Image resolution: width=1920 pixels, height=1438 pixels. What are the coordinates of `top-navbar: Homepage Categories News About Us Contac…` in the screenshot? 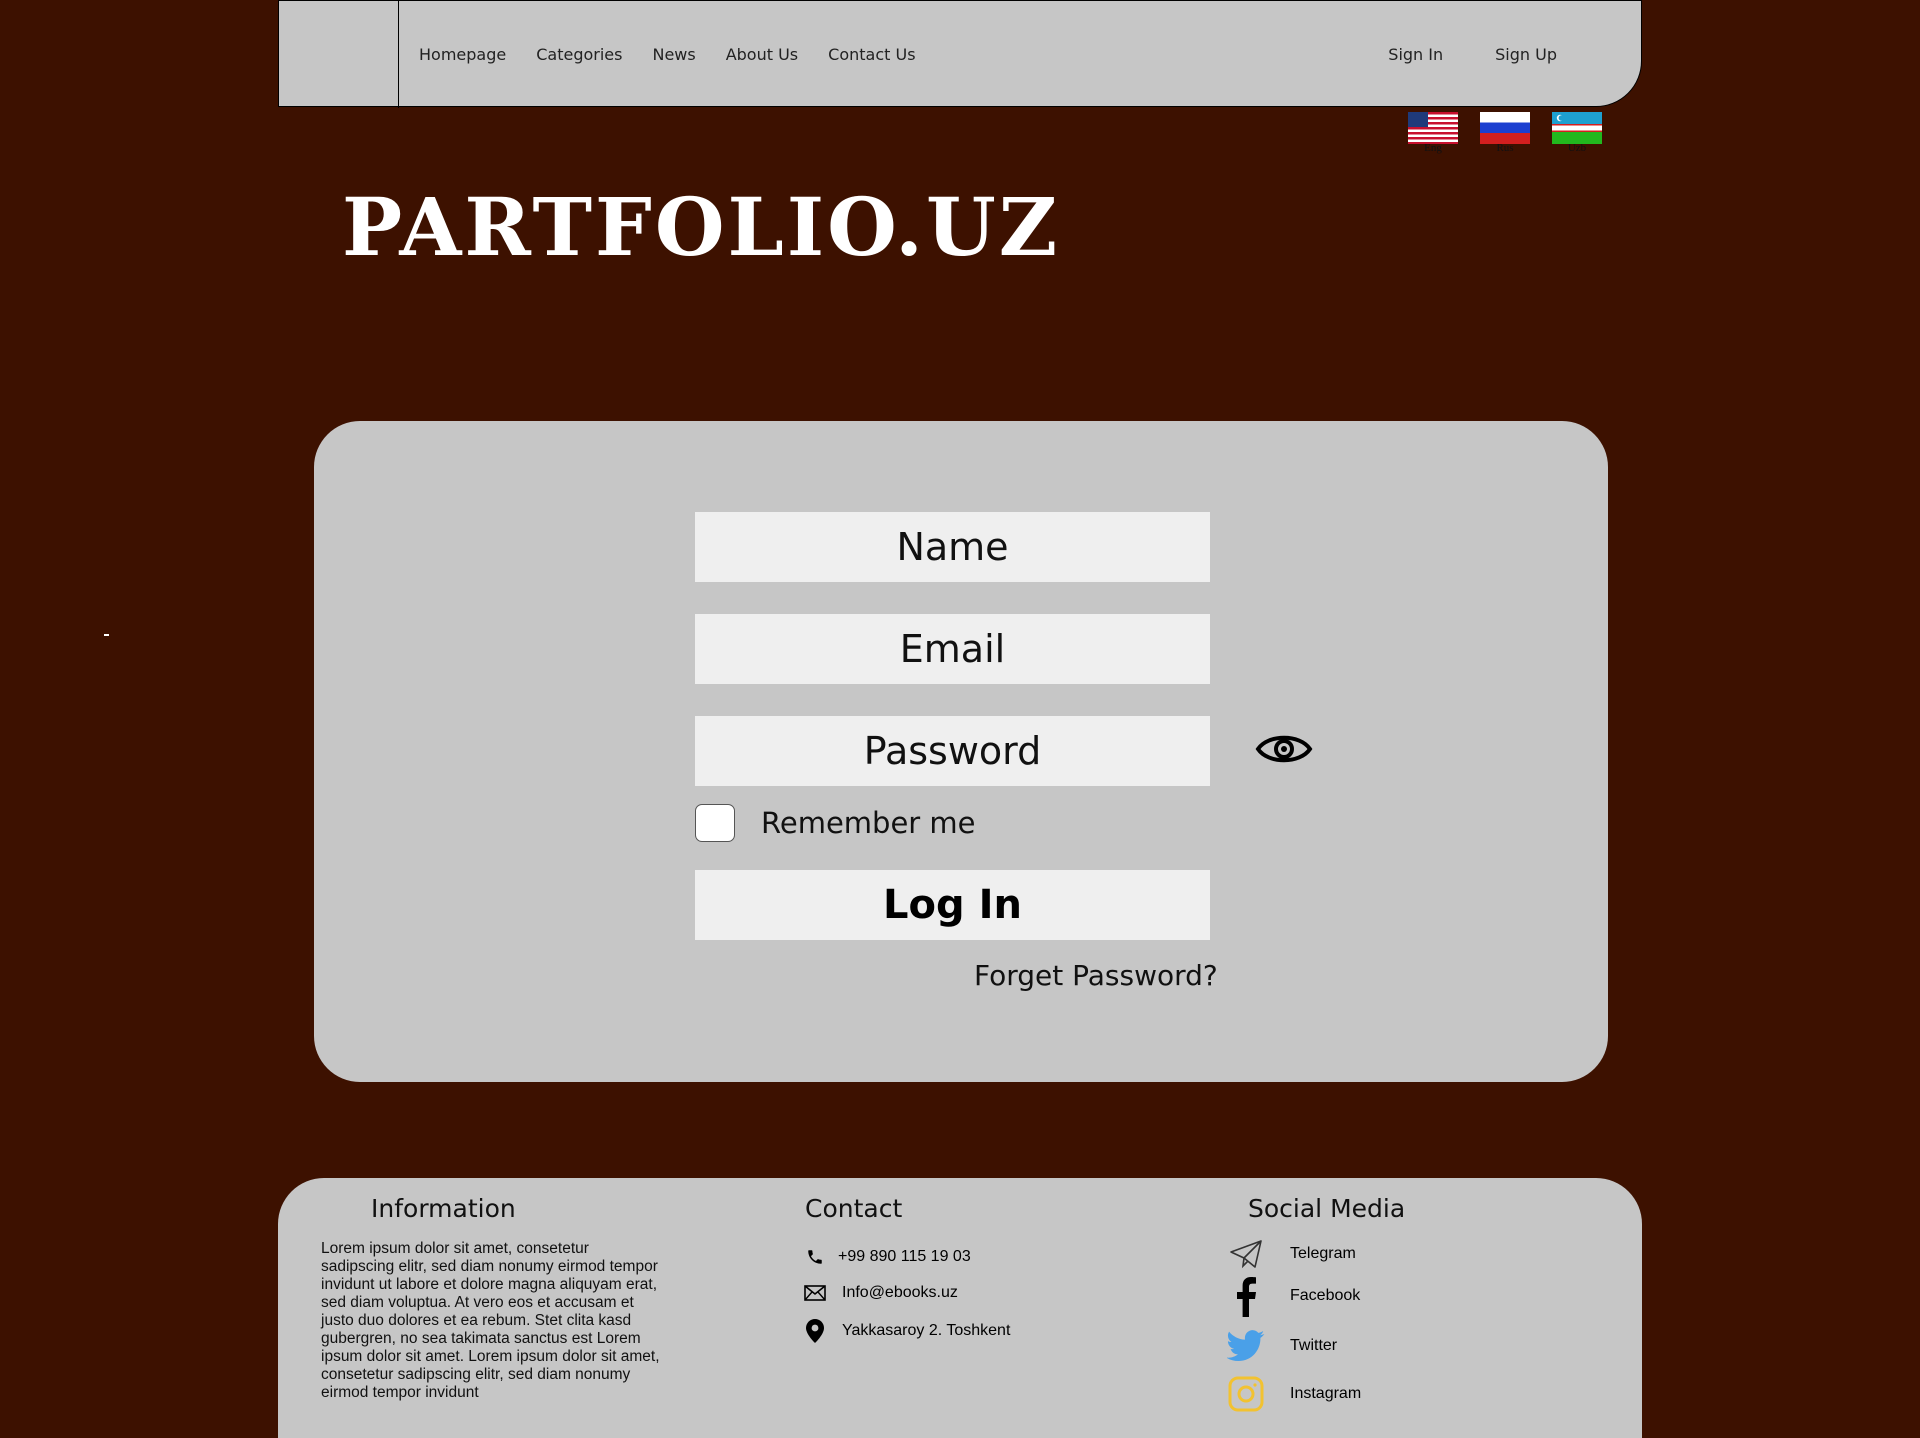 It's located at (960, 54).